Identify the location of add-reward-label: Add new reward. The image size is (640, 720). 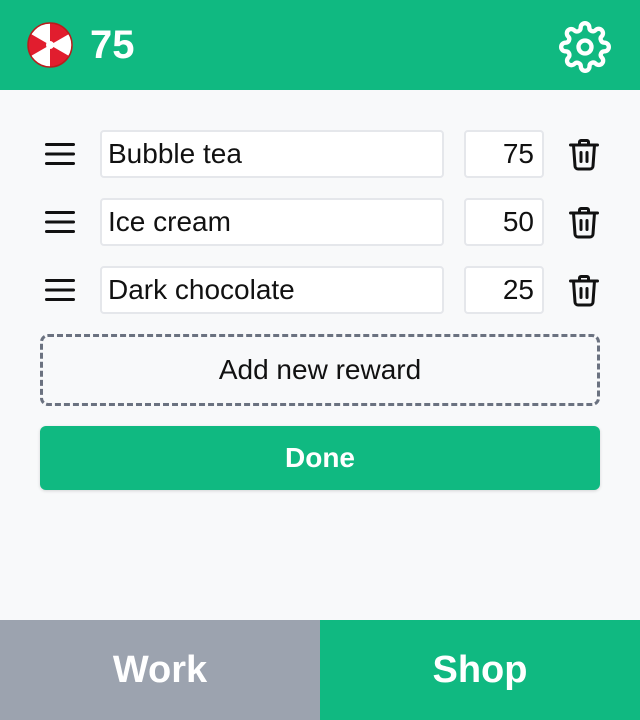
(320, 369).